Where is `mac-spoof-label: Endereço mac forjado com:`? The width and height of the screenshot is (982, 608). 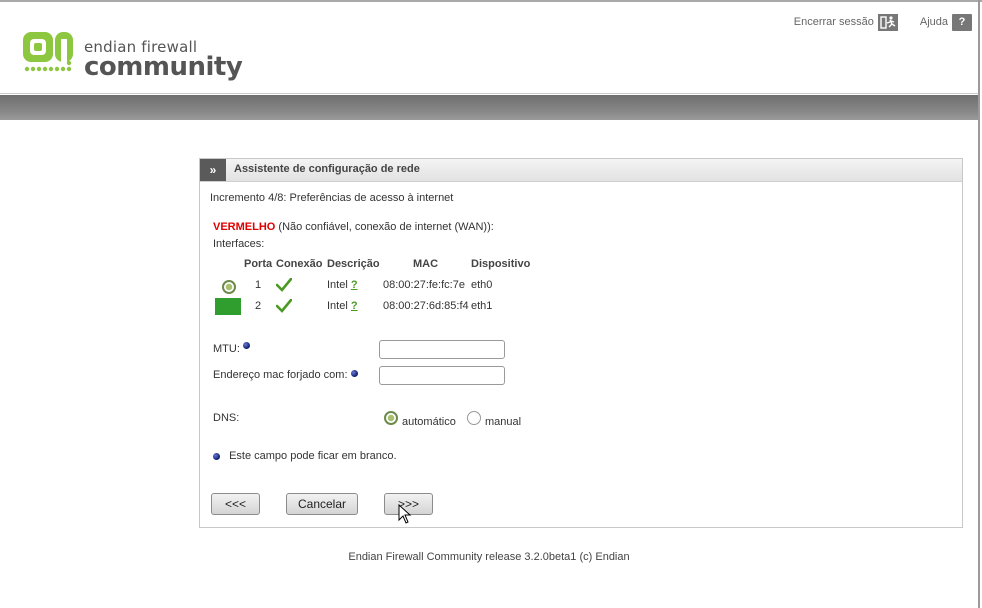
mac-spoof-label: Endereço mac forjado com: is located at coordinates (280, 375).